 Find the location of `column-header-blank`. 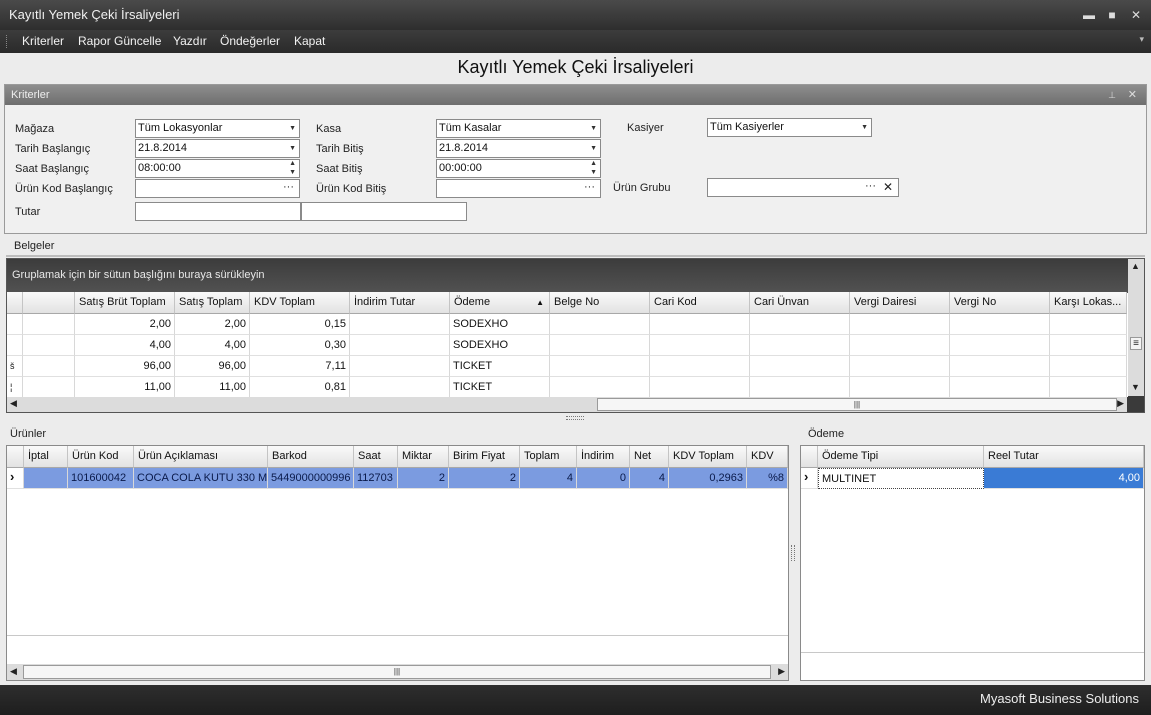

column-header-blank is located at coordinates (49, 303).